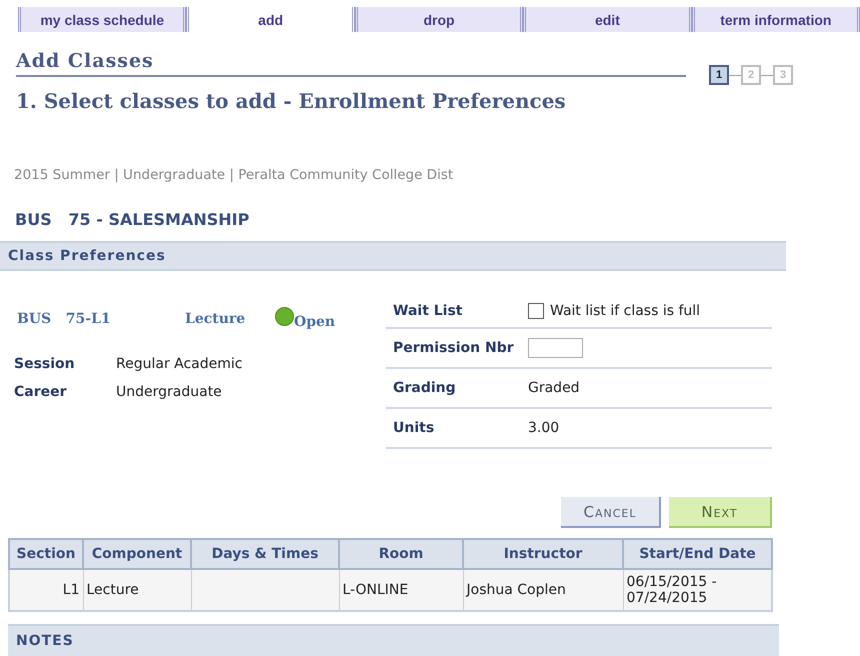  What do you see at coordinates (291, 101) in the screenshot?
I see `step-title: 1. Select classes to add - Enrollment Preferences` at bounding box center [291, 101].